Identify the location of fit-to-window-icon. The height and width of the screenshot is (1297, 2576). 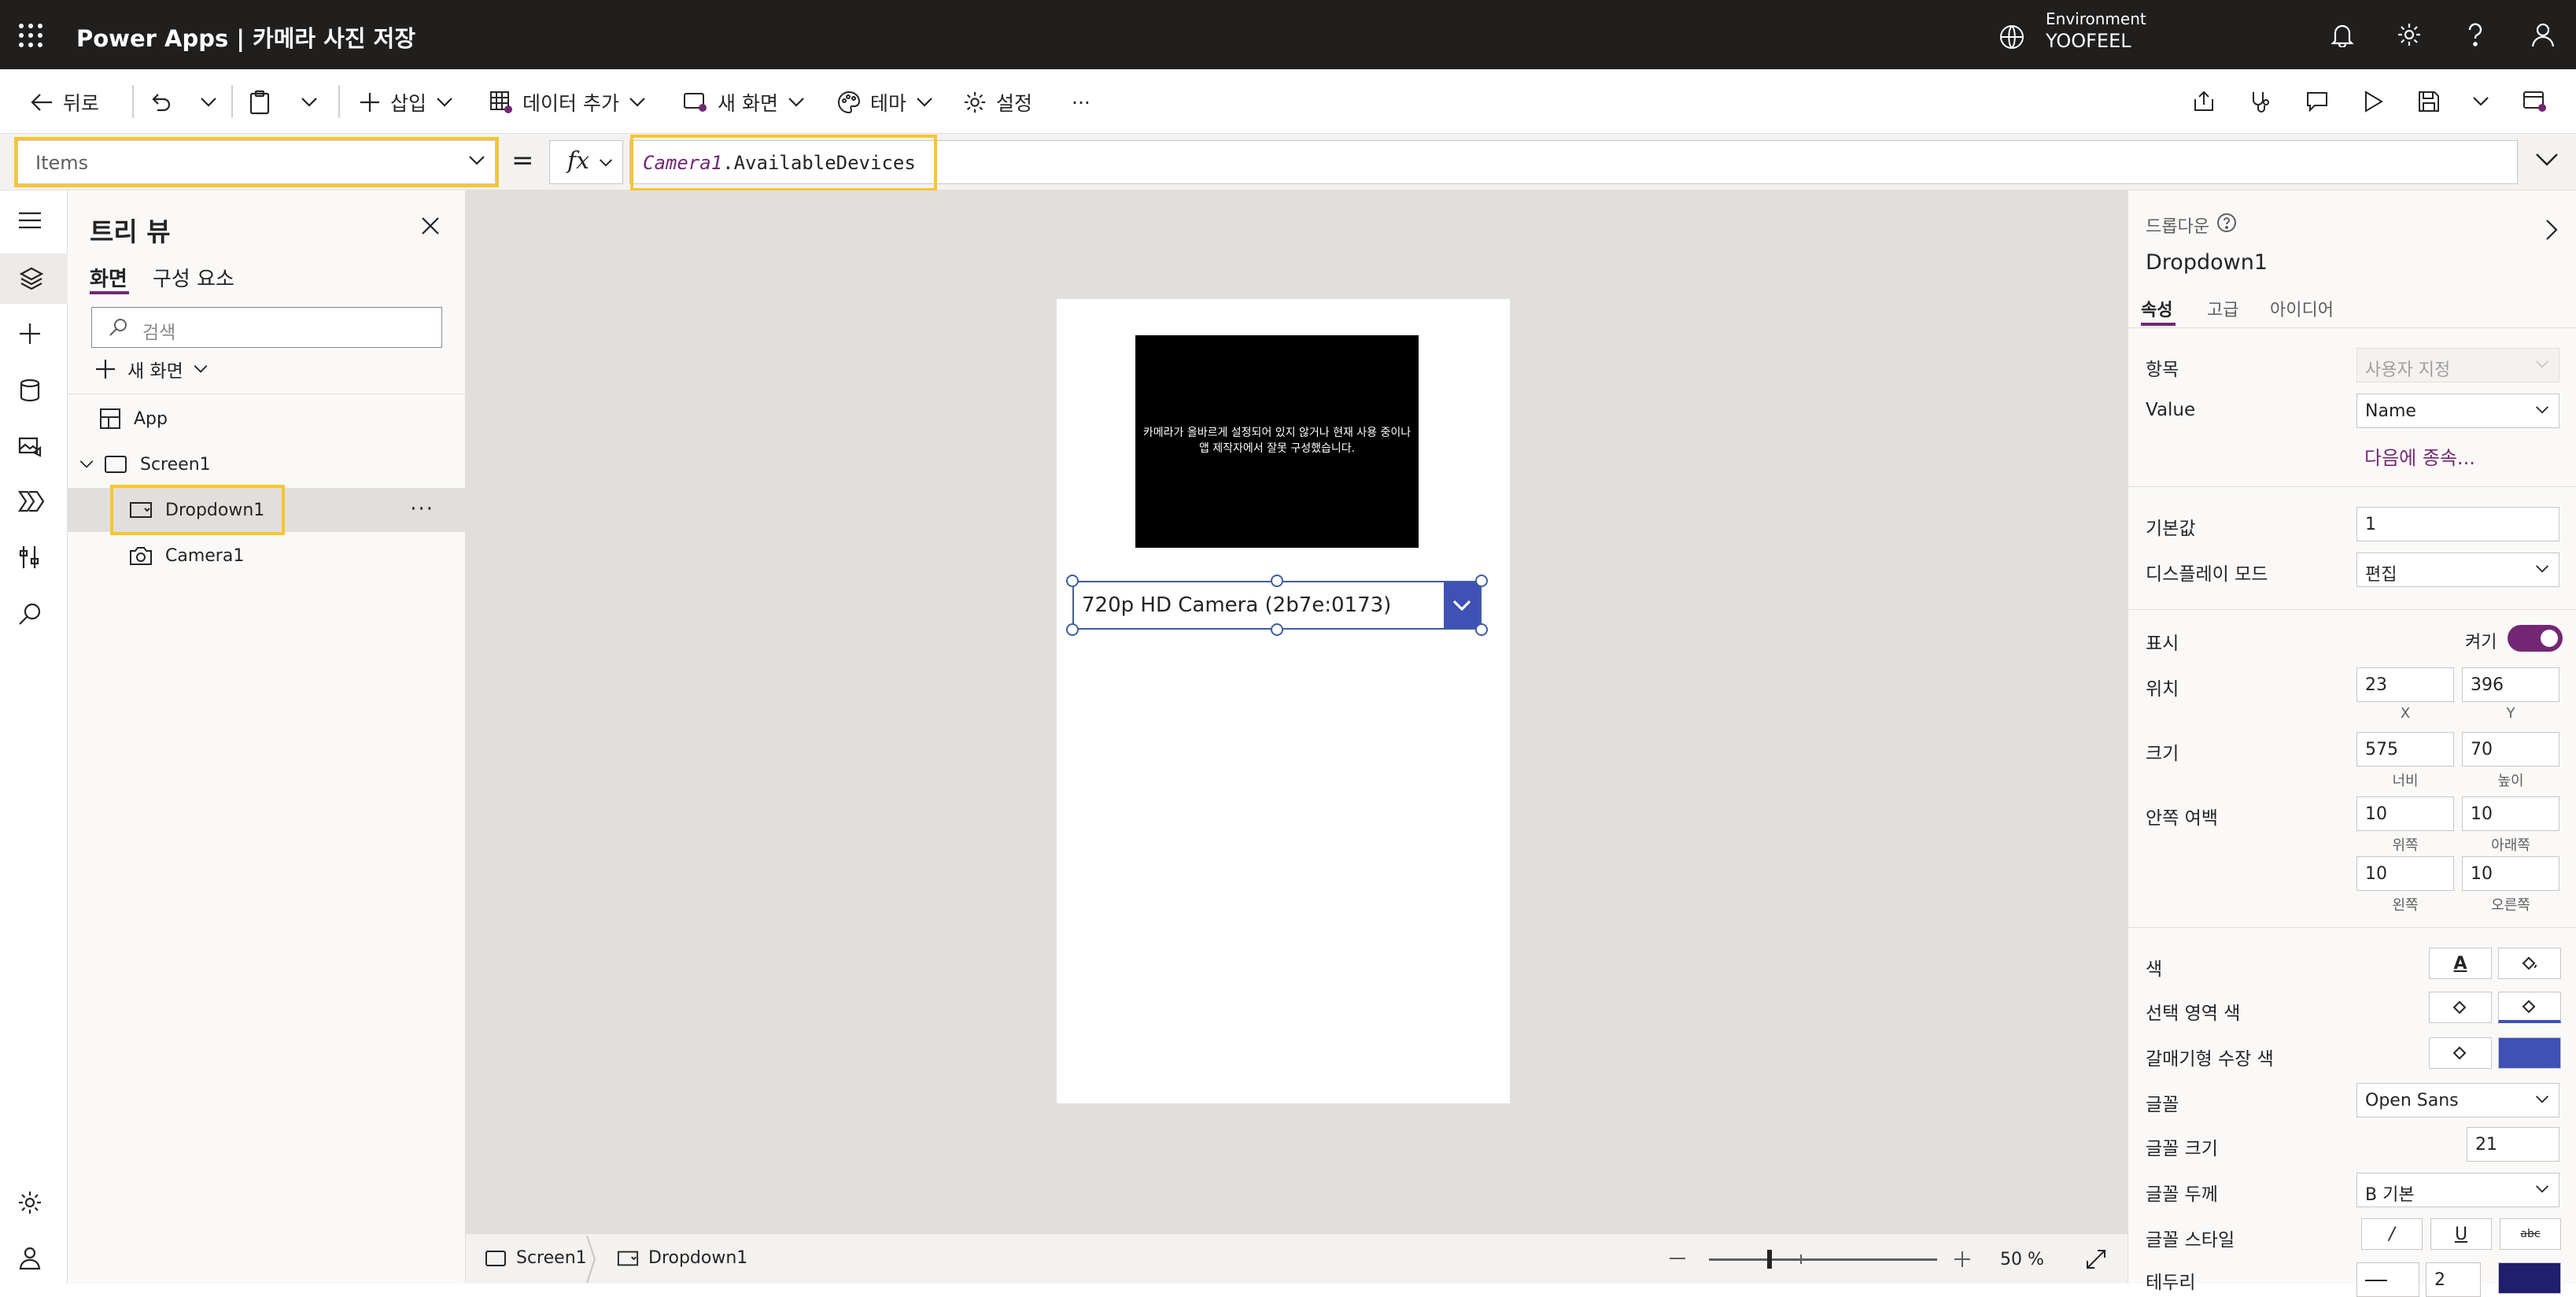
(2096, 1259).